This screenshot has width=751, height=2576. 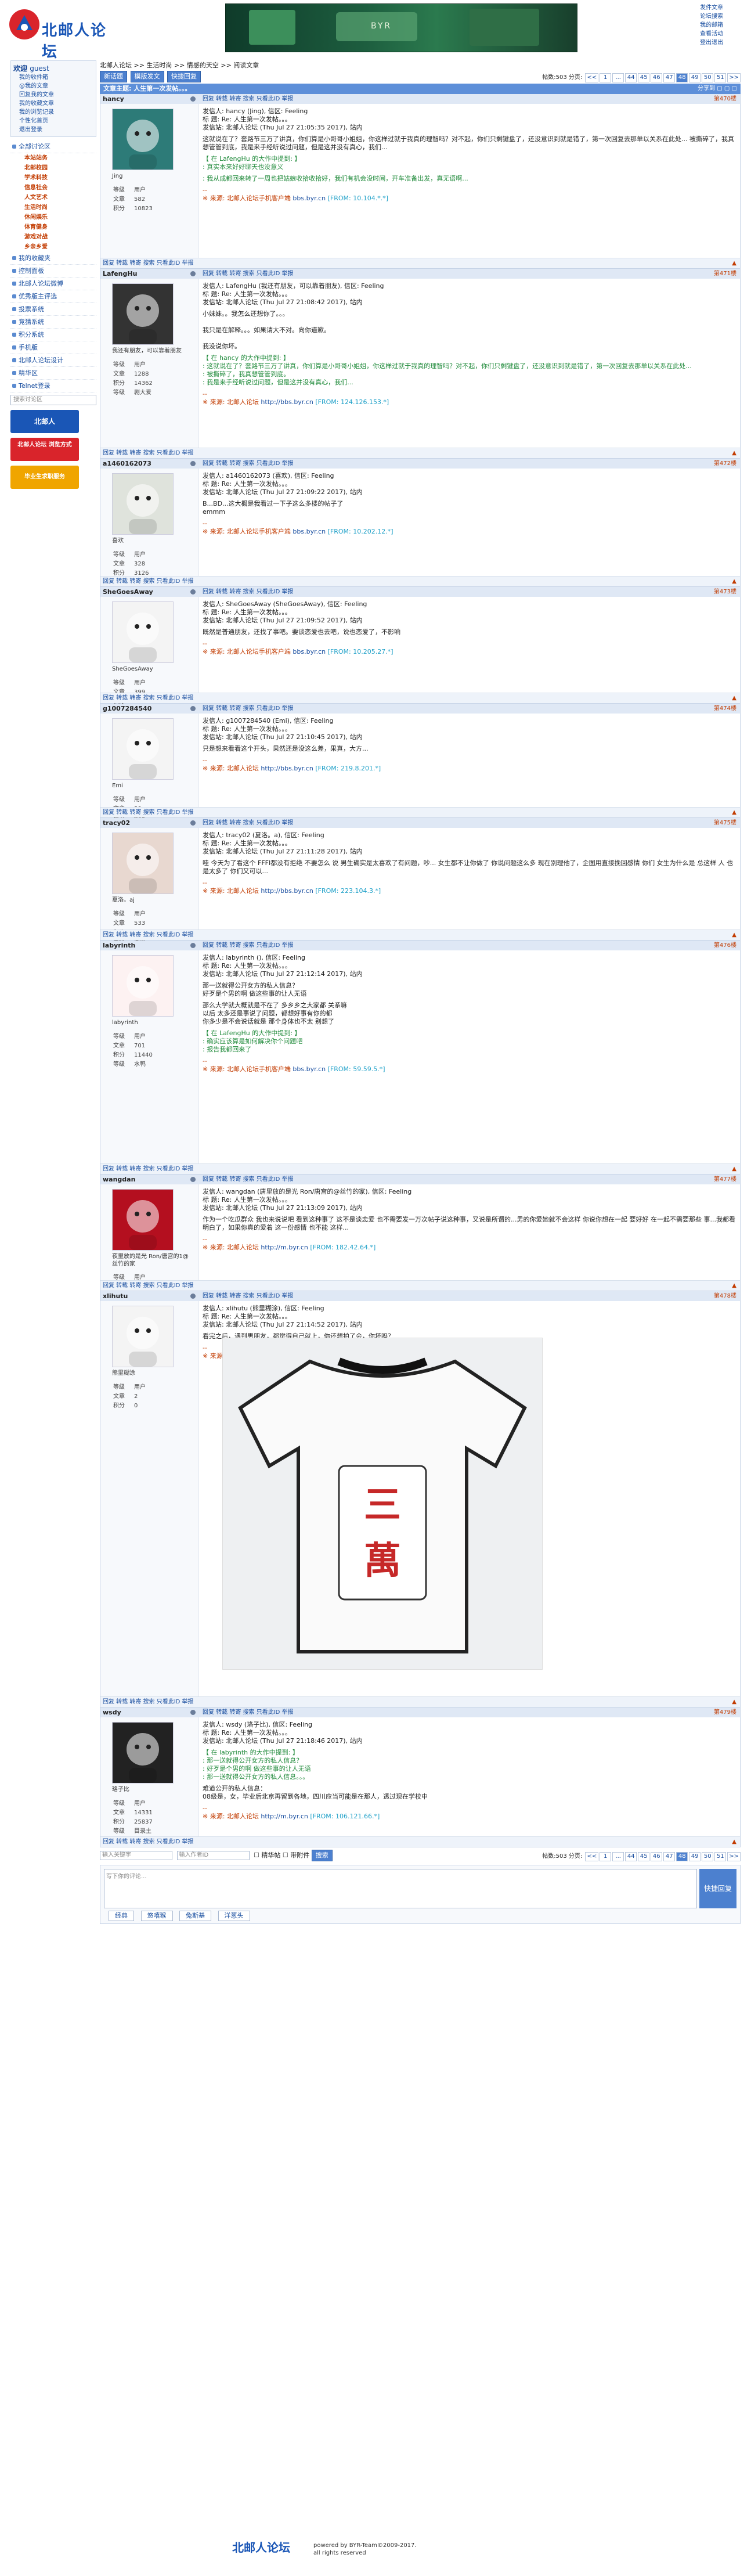 What do you see at coordinates (420, 65) in the screenshot?
I see `breadcrumb: 北邮人论坛 >> 生活时尚 >> 情感的天空 >> 阅读文章` at bounding box center [420, 65].